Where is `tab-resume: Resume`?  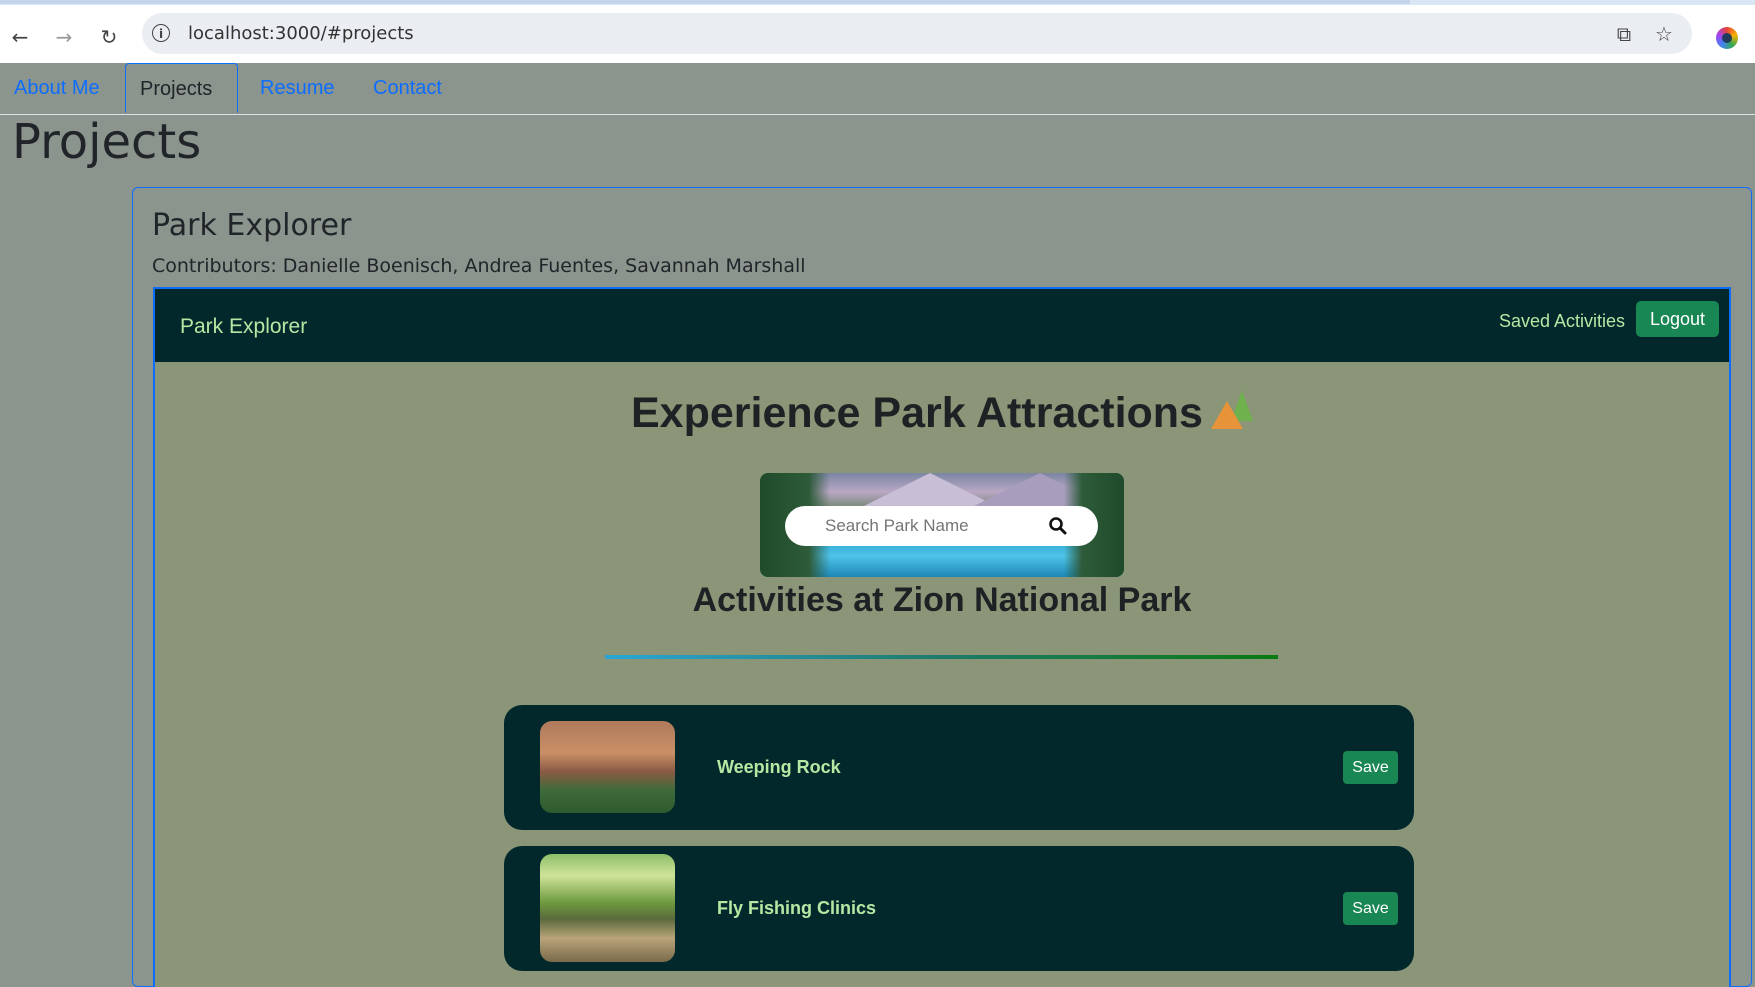 tab-resume: Resume is located at coordinates (297, 88).